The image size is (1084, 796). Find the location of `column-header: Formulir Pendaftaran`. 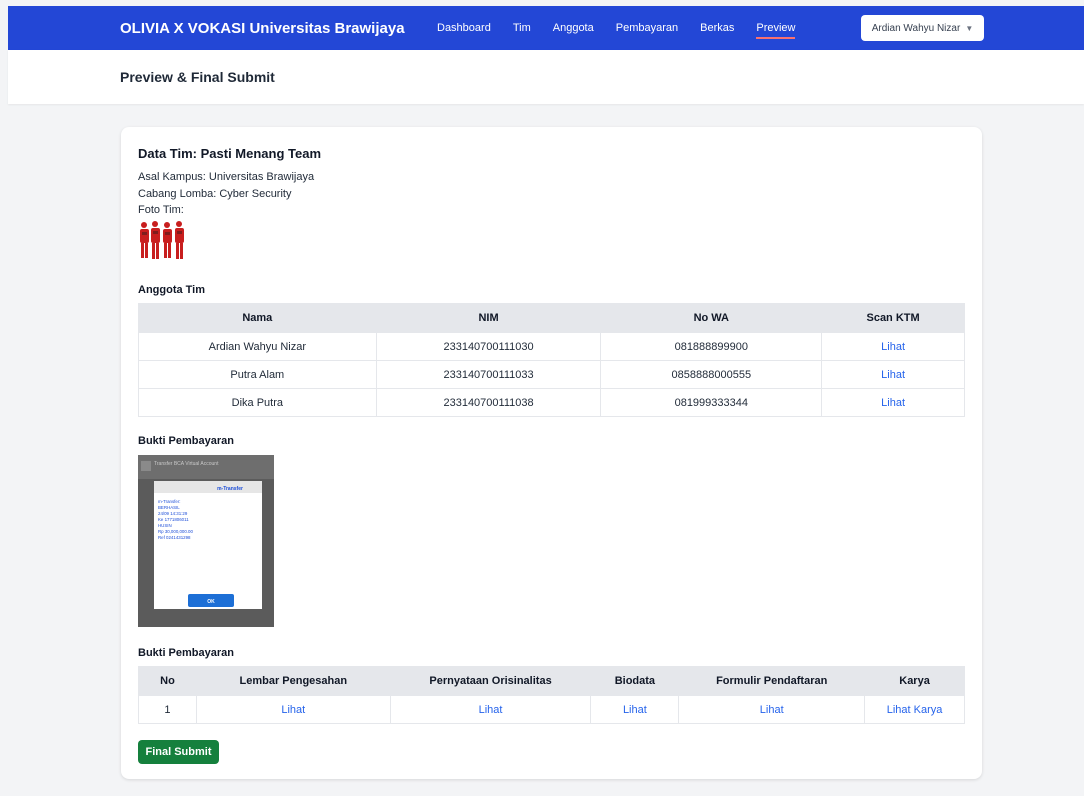

column-header: Formulir Pendaftaran is located at coordinates (772, 681).